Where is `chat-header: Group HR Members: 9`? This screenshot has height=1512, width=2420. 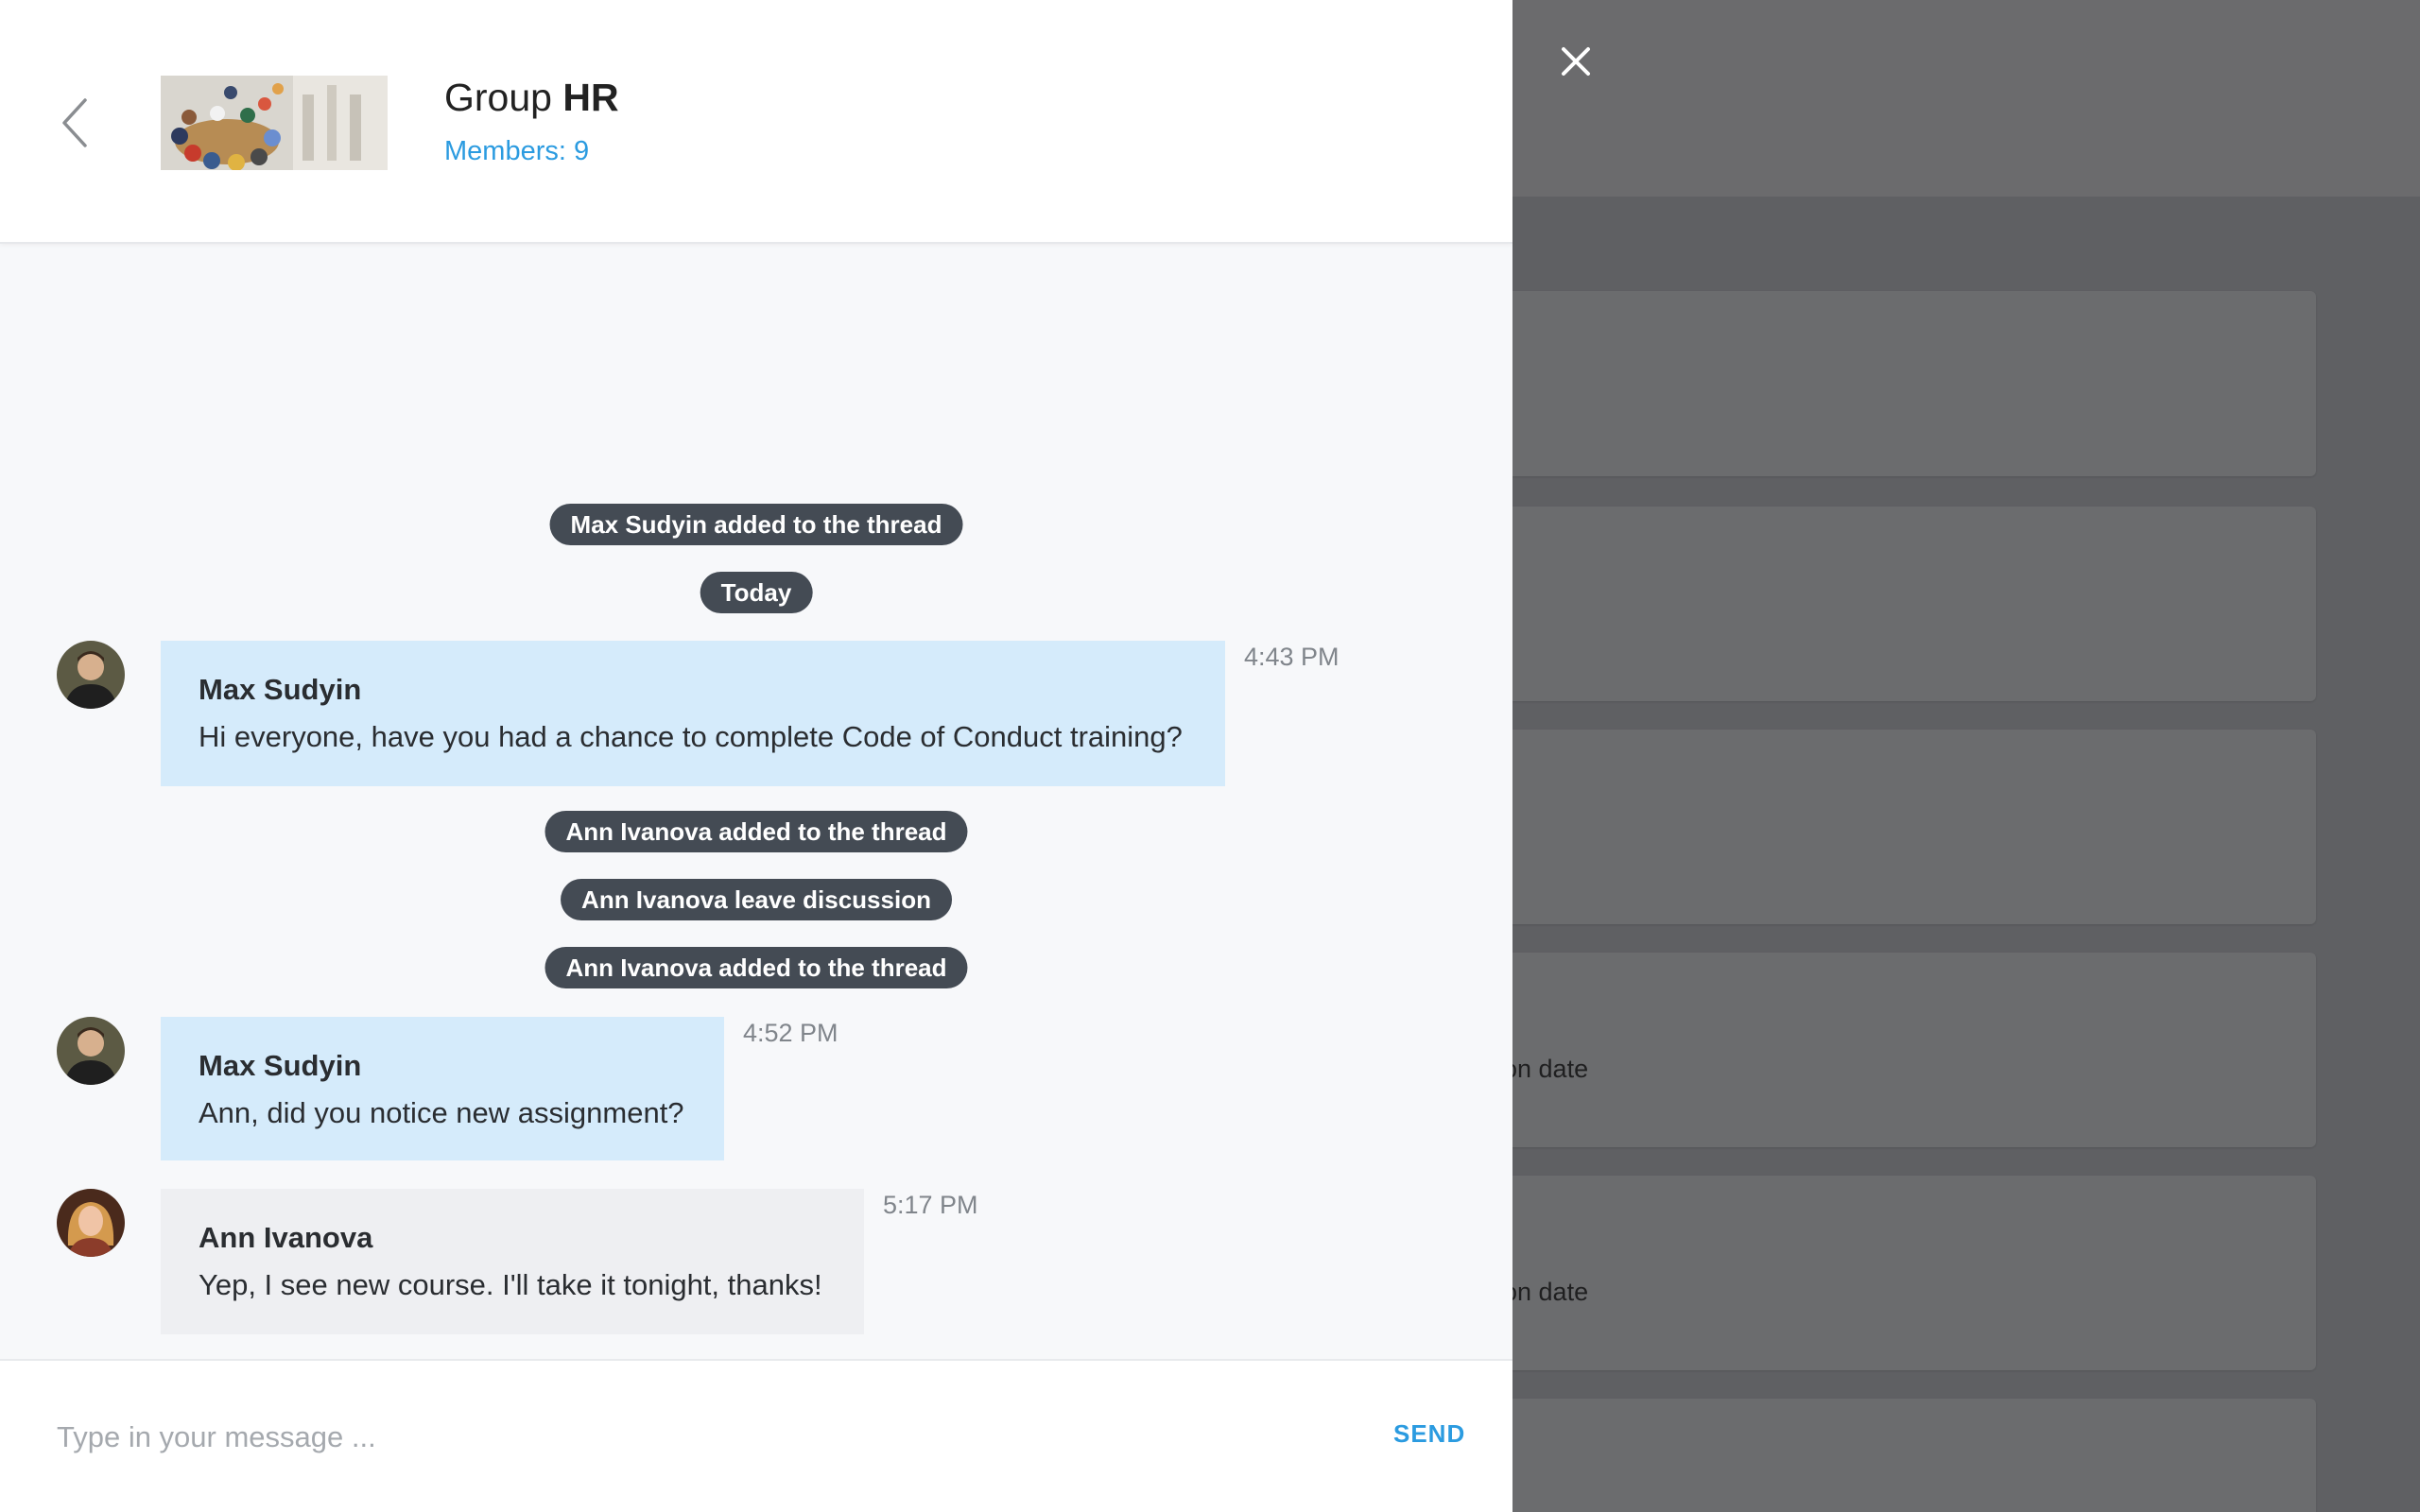
chat-header: Group HR Members: 9 is located at coordinates (756, 122).